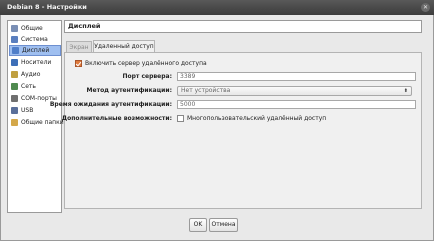 The image size is (434, 241). What do you see at coordinates (14, 98) in the screenshot?
I see `serial-port-icon` at bounding box center [14, 98].